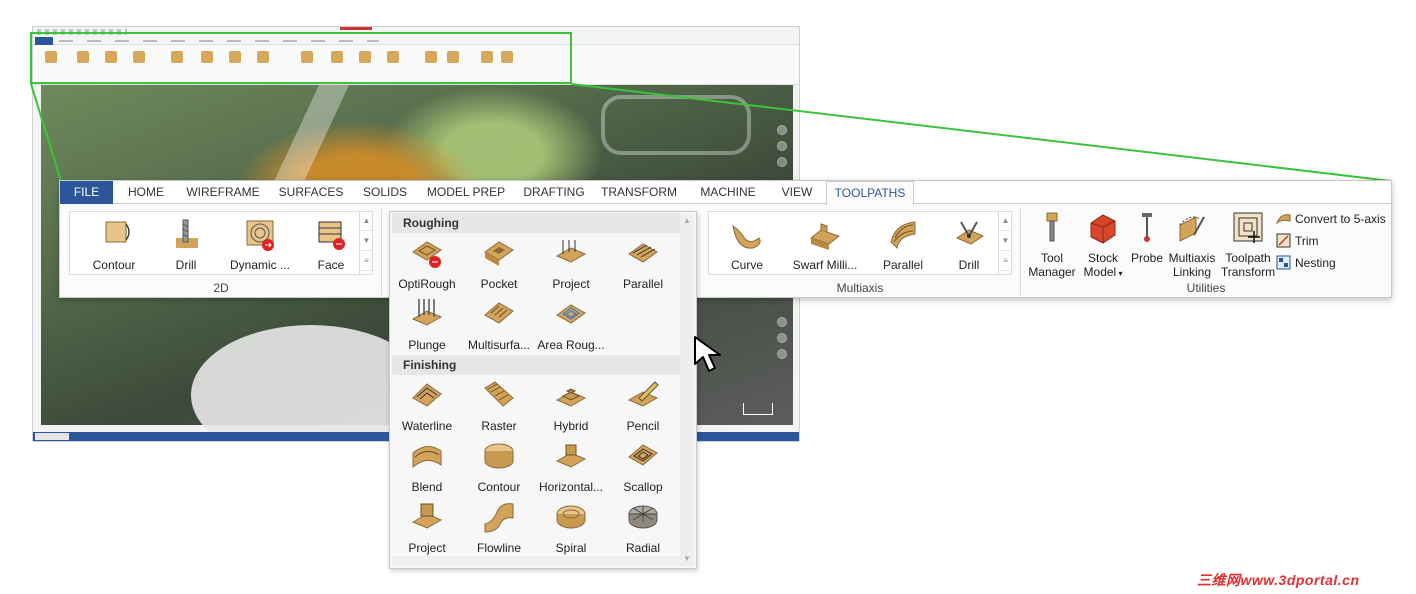  What do you see at coordinates (1005, 243) in the screenshot?
I see `multiaxis-gallery-scroller: ▲ ▼ ≡` at bounding box center [1005, 243].